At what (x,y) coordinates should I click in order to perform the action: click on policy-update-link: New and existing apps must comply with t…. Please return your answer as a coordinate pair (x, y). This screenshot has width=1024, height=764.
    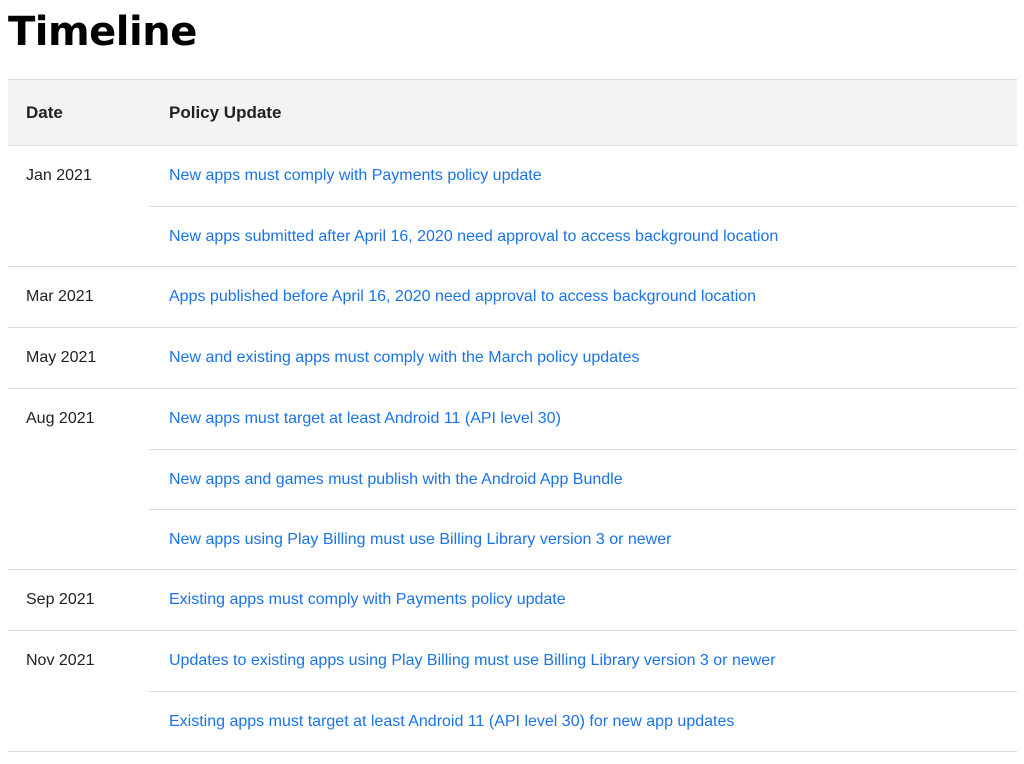
    Looking at the image, I should click on (404, 357).